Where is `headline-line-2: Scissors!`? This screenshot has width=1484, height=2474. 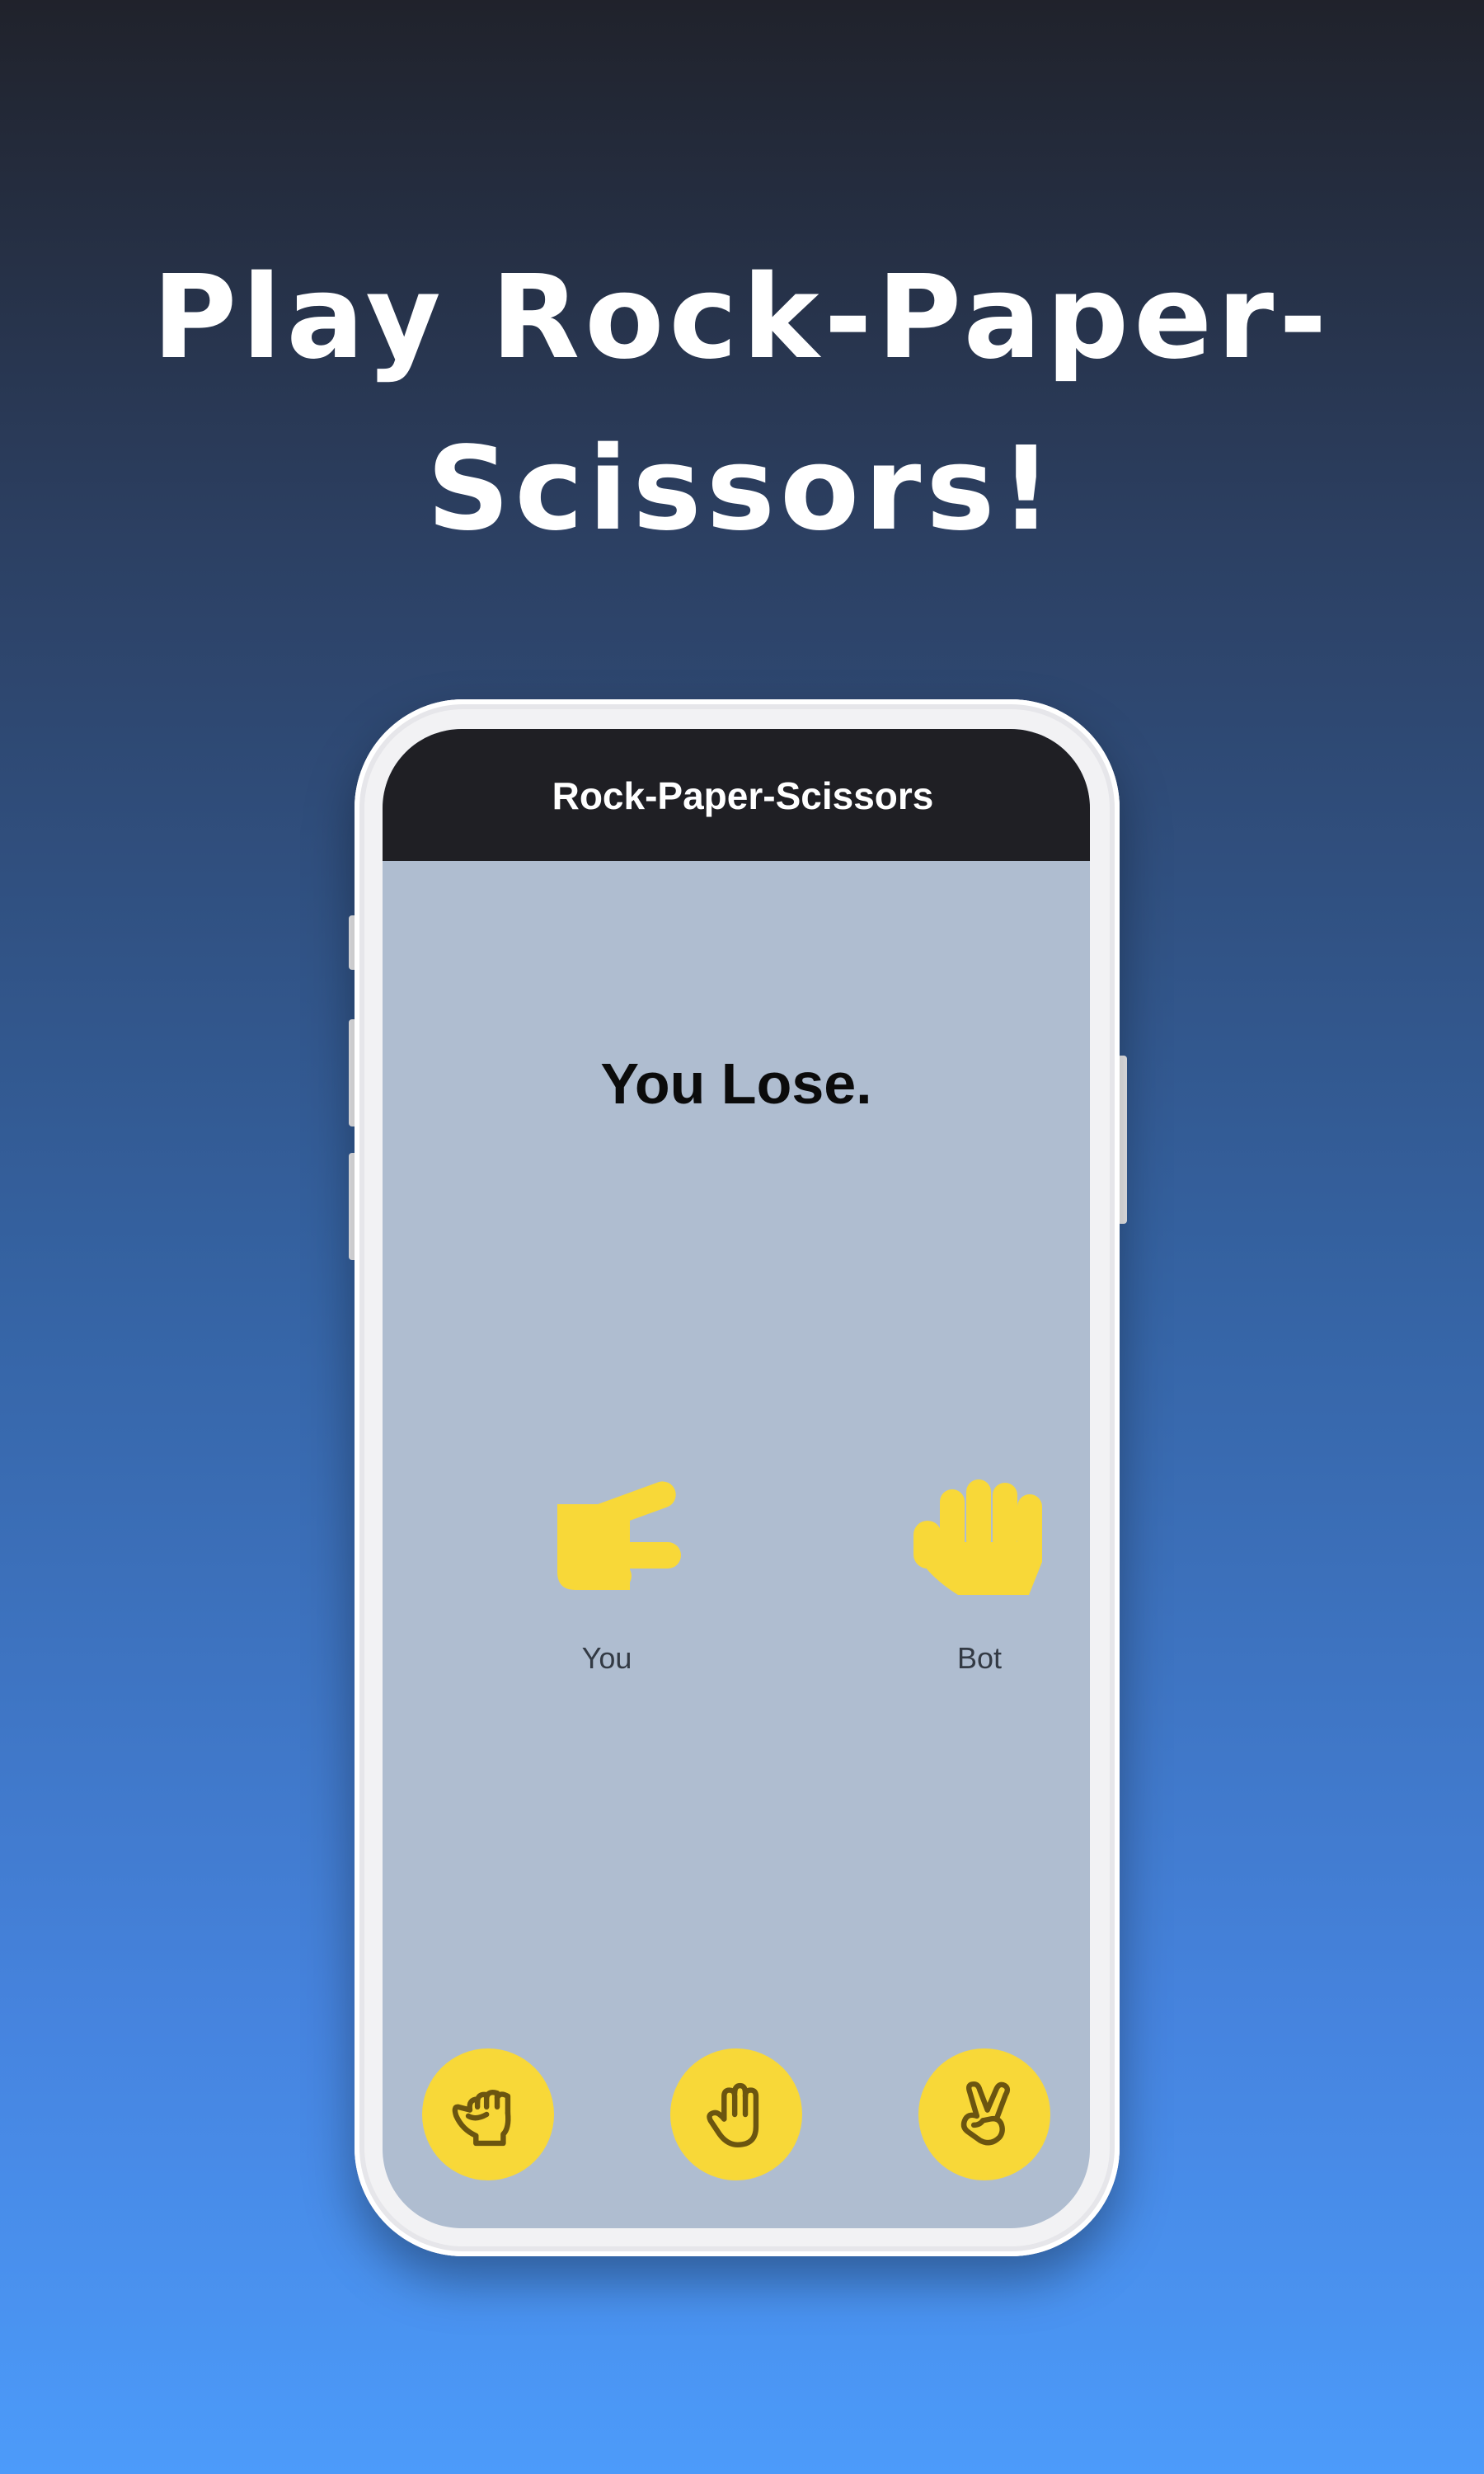
headline-line-2: Scissors! is located at coordinates (742, 489).